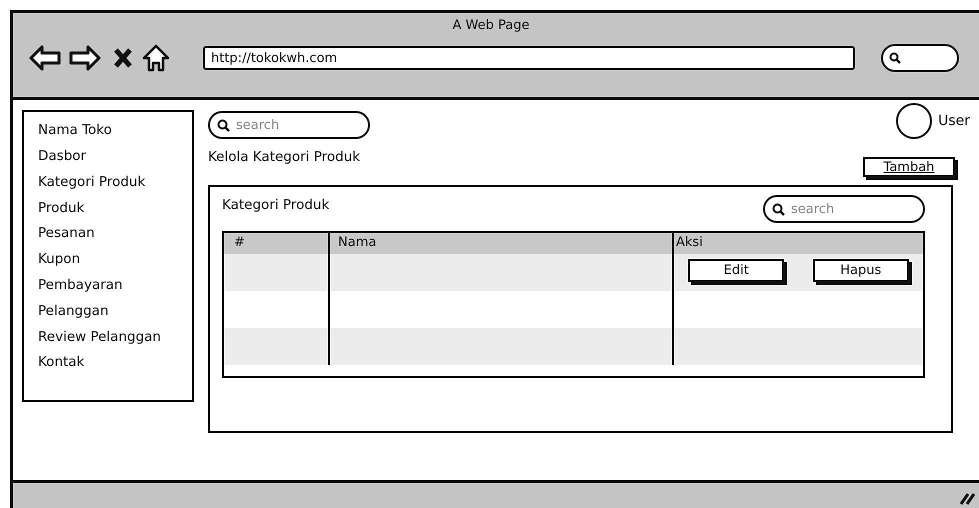  What do you see at coordinates (45, 58) in the screenshot?
I see `back-icon` at bounding box center [45, 58].